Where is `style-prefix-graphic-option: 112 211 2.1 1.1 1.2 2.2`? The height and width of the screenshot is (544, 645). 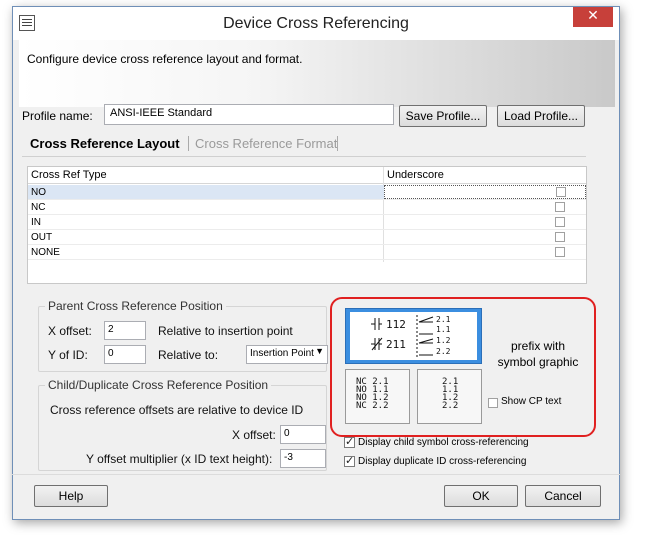 style-prefix-graphic-option: 112 211 2.1 1.1 1.2 2.2 is located at coordinates (413, 336).